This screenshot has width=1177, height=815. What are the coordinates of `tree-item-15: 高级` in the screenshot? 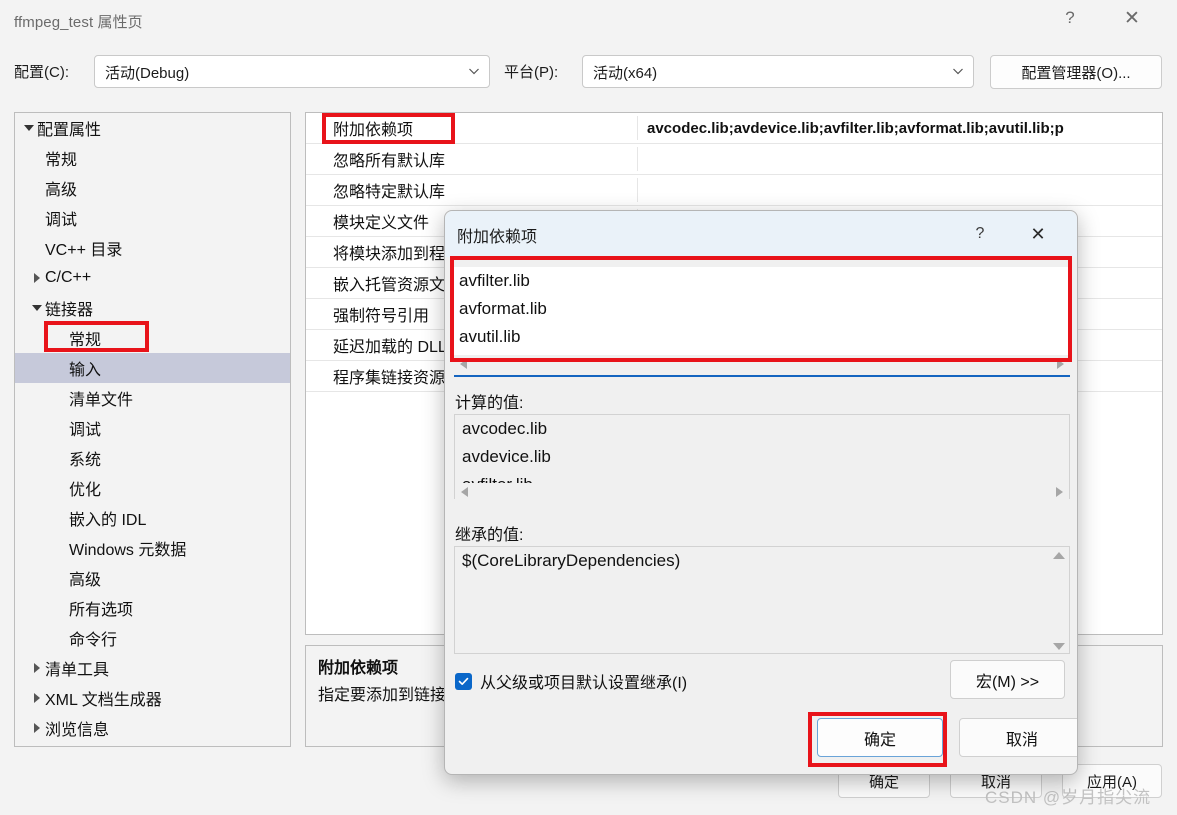 It's located at (152, 578).